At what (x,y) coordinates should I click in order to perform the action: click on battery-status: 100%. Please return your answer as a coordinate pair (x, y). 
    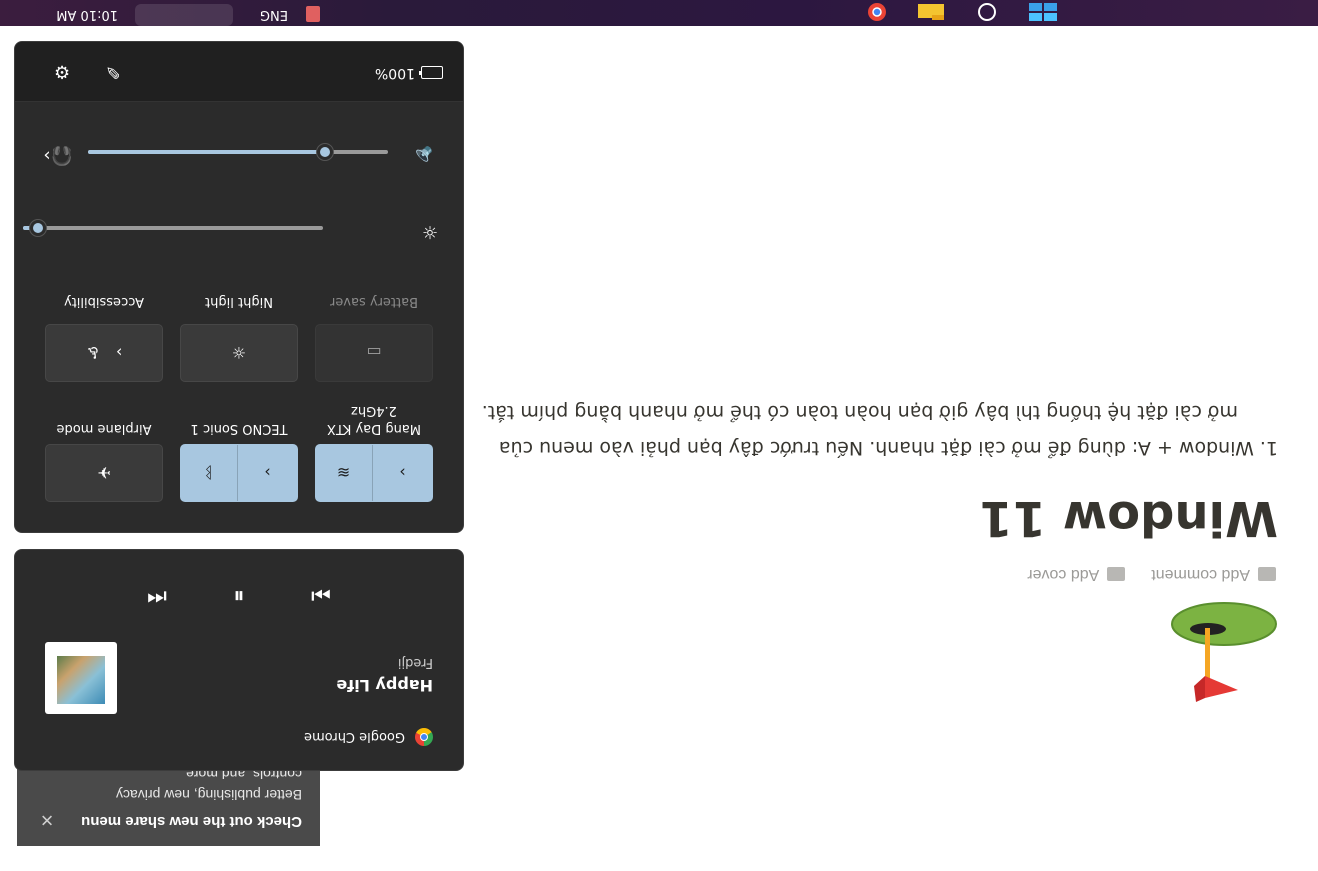
    Looking at the image, I should click on (409, 73).